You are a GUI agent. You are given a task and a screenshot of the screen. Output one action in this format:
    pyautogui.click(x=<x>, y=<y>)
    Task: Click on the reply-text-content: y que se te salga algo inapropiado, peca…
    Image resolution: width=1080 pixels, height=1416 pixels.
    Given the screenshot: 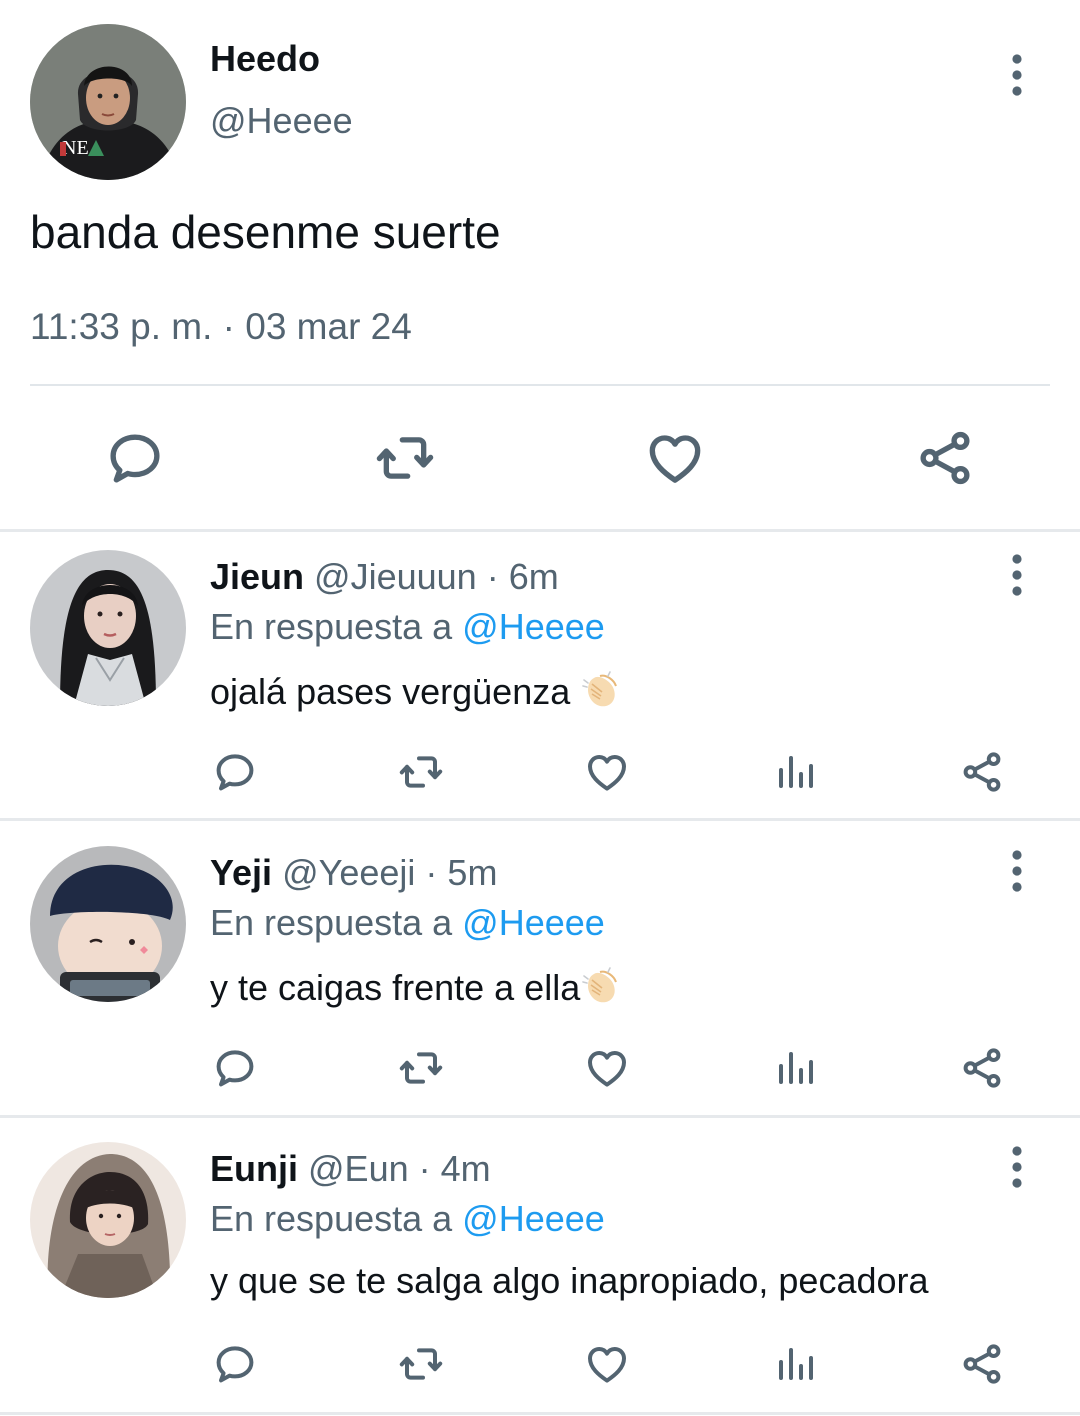 What is the action you would take?
    pyautogui.click(x=569, y=1280)
    